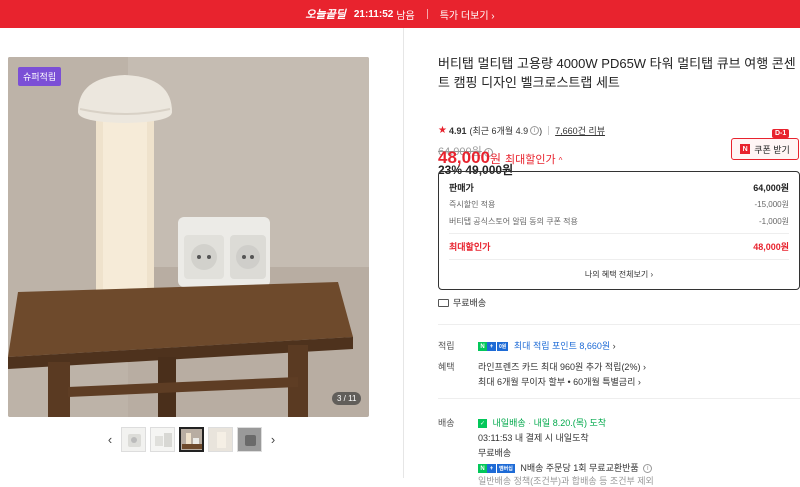  Describe the element at coordinates (496, 469) in the screenshot. I see `membership-badge-icon: N + 멤버십` at that location.